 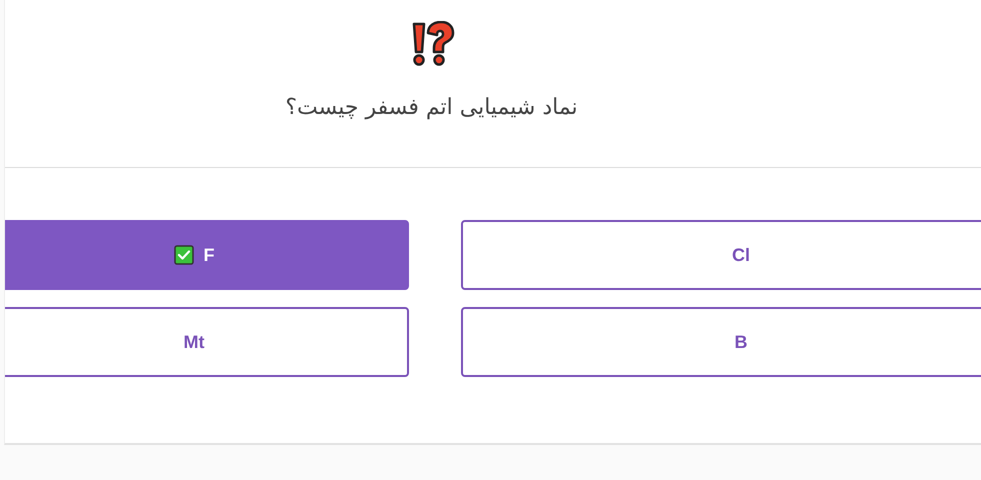 What do you see at coordinates (207, 342) in the screenshot?
I see `answer-option: Mt` at bounding box center [207, 342].